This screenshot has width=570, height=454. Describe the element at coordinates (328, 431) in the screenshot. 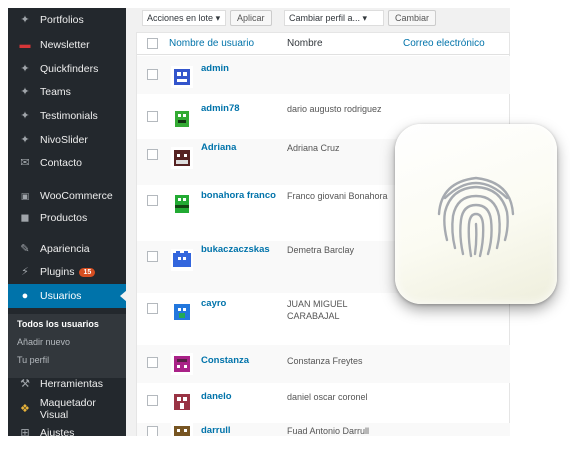

I see `full-name: Fuad Antonio Darrull` at that location.